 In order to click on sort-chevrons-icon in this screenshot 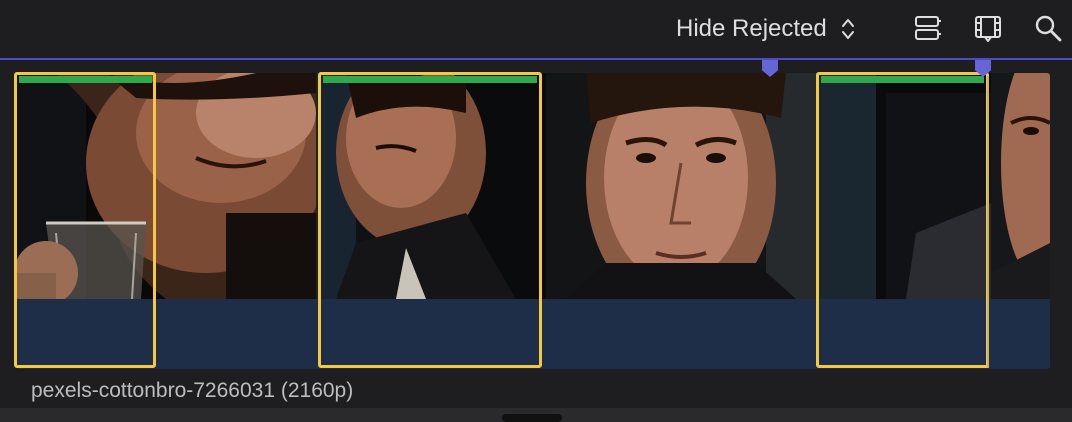, I will do `click(847, 29)`.